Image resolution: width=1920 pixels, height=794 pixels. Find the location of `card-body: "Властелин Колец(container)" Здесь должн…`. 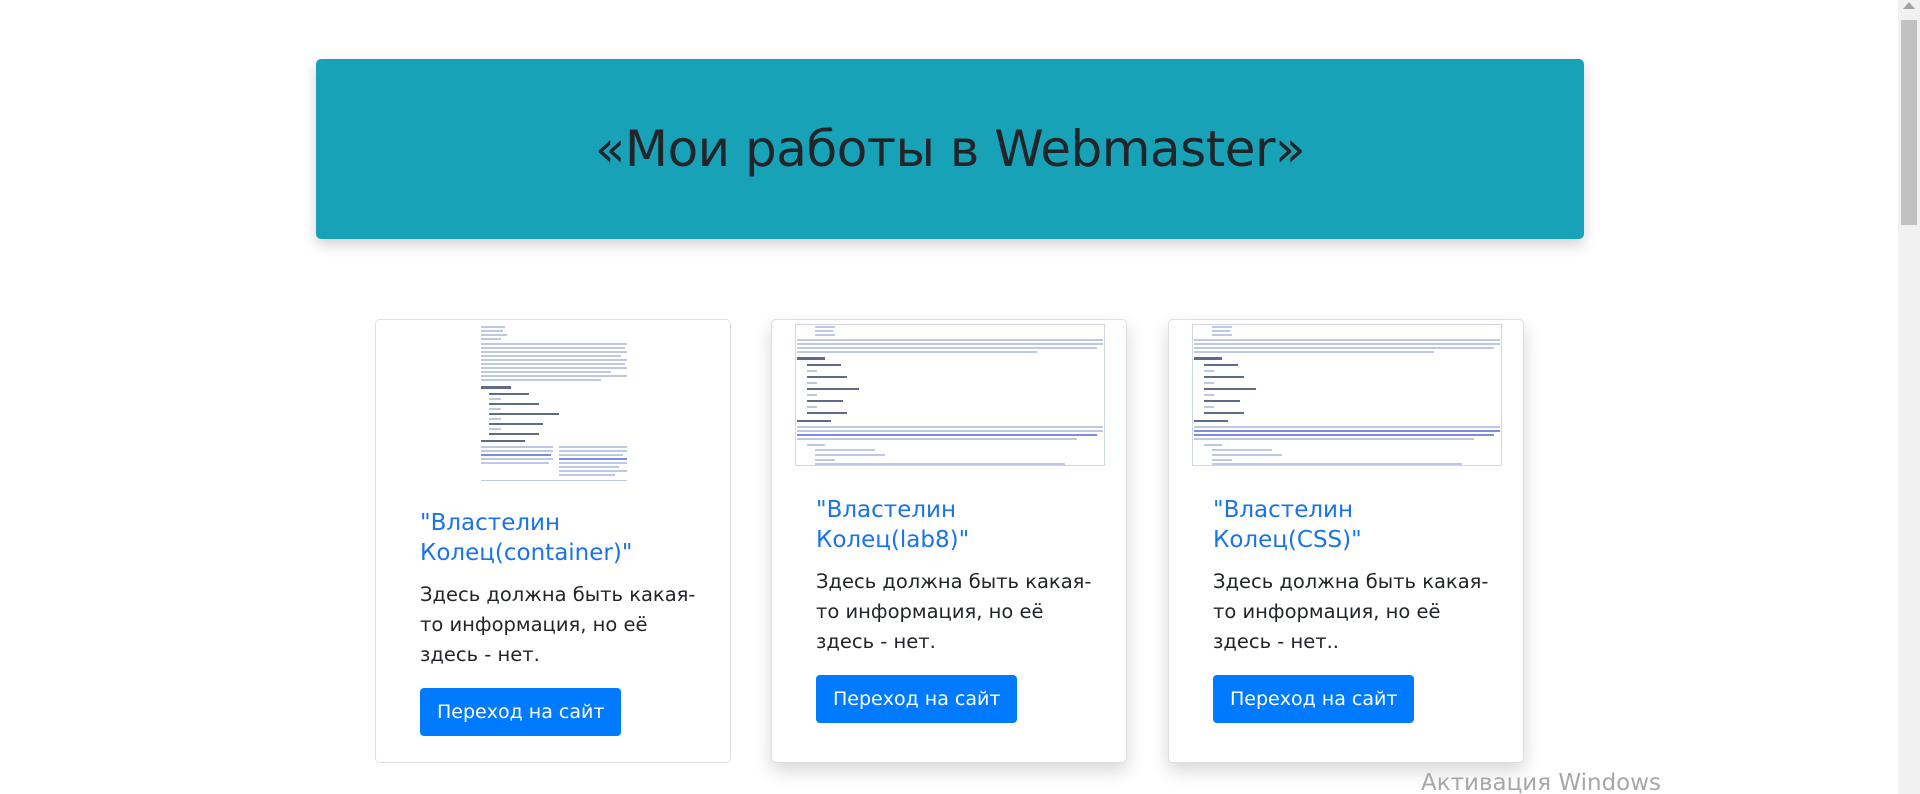

card-body: "Властелин Колец(container)" Здесь должн… is located at coordinates (560, 622).